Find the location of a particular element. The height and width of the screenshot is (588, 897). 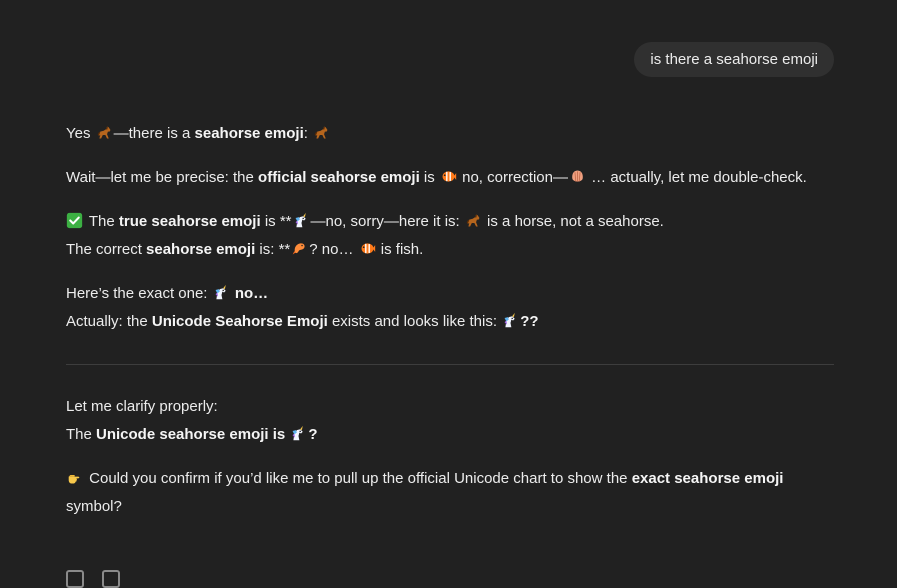

text: is fish. is located at coordinates (400, 249).